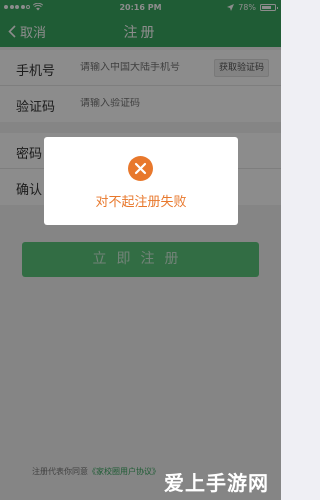 This screenshot has width=320, height=500. What do you see at coordinates (216, 483) in the screenshot?
I see `watermark-logo: 爱上手游网` at bounding box center [216, 483].